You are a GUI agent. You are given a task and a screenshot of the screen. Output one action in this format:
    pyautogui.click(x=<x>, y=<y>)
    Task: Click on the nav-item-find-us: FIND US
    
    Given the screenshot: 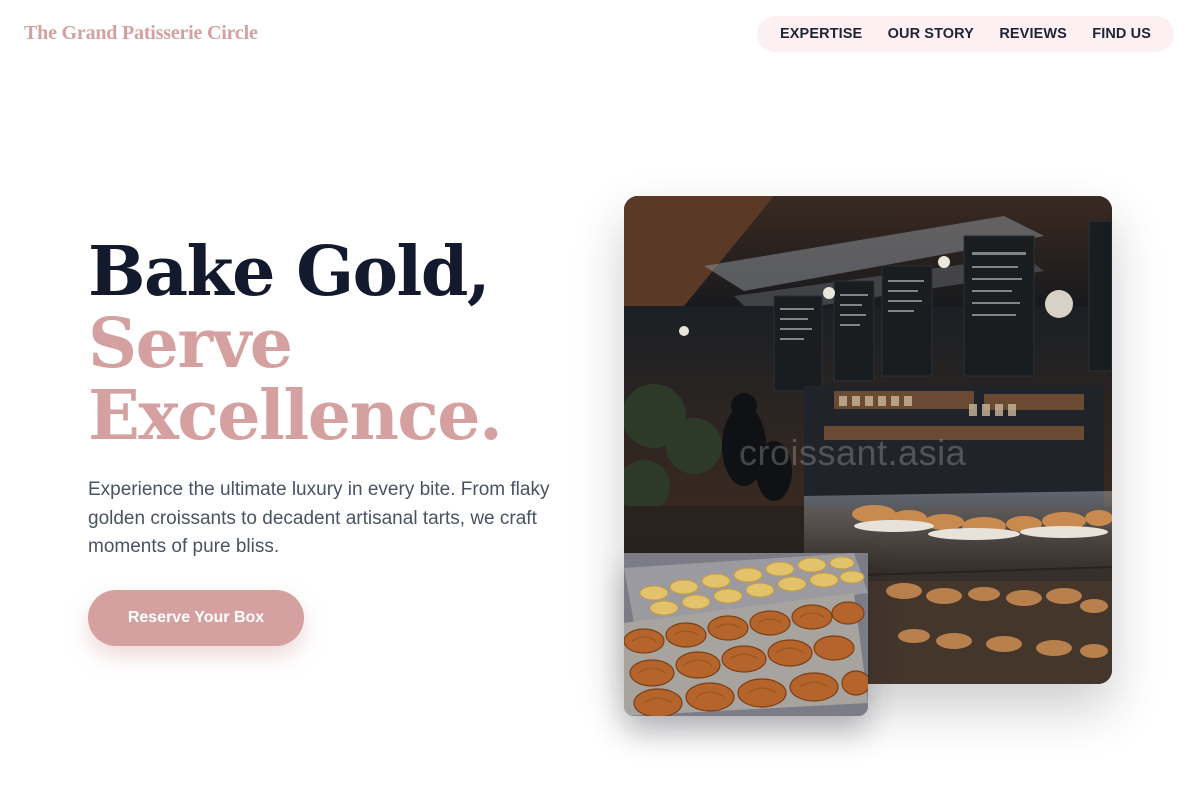 What is the action you would take?
    pyautogui.click(x=1121, y=34)
    